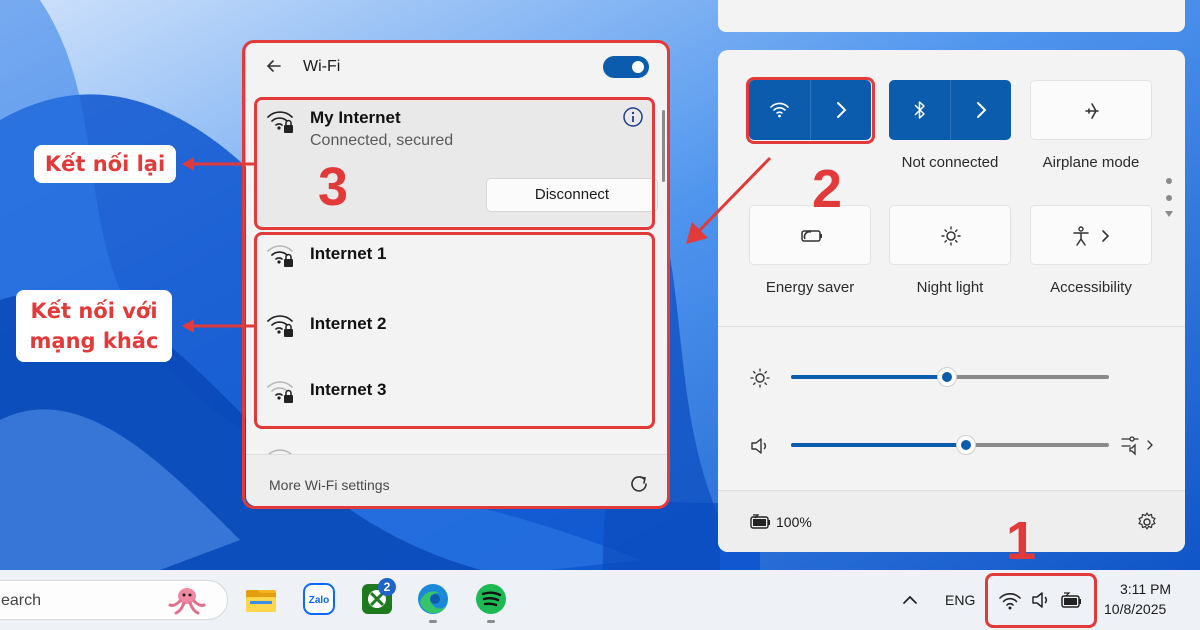 This screenshot has height=630, width=1200. I want to click on bluetooth-toggle-half, so click(919, 110).